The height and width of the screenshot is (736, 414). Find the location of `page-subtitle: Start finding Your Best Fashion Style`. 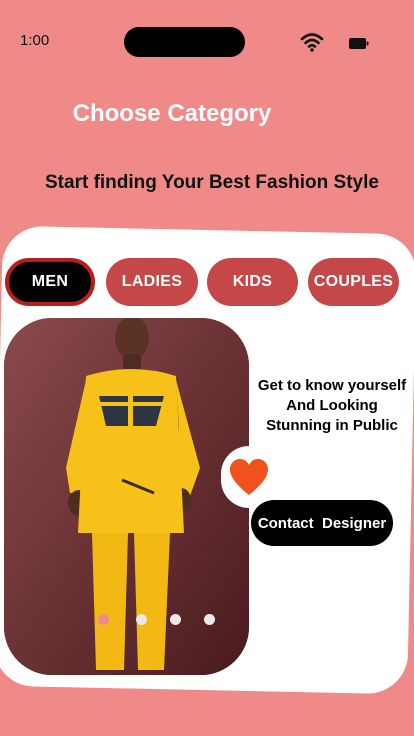

page-subtitle: Start finding Your Best Fashion Style is located at coordinates (212, 182).